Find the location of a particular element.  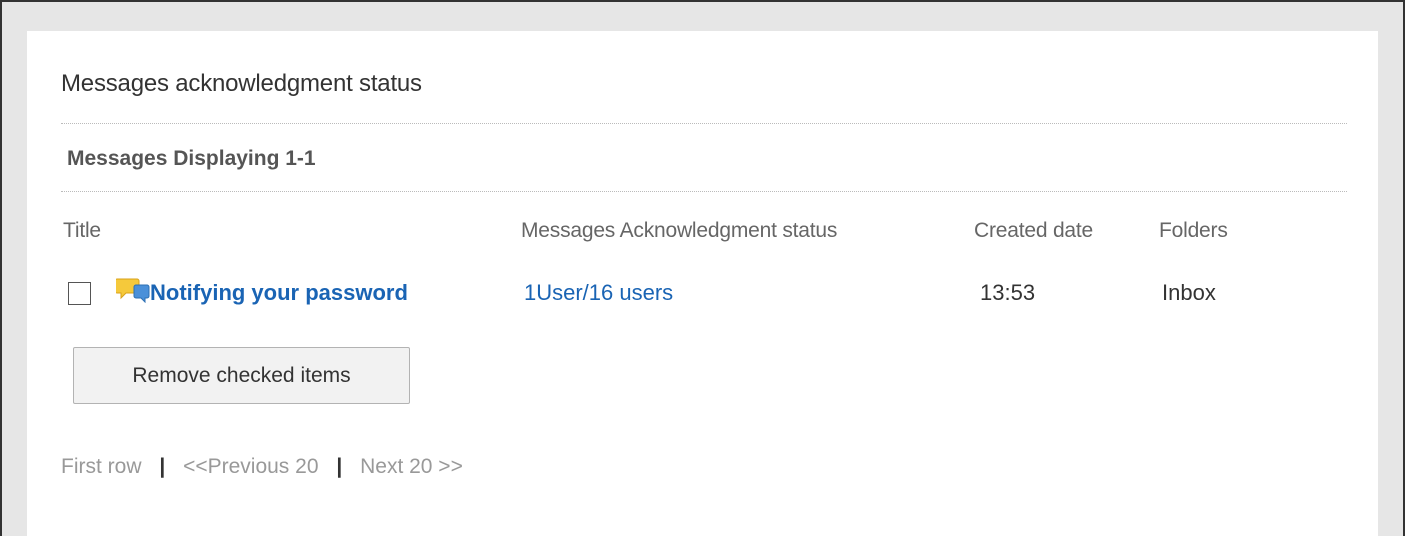

section-divider is located at coordinates (704, 191).